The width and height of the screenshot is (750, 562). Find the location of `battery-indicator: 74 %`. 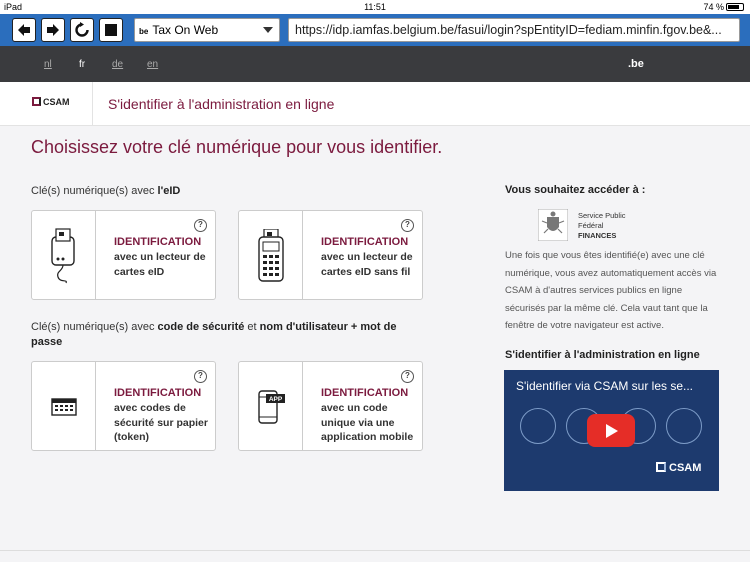

battery-indicator: 74 % is located at coordinates (723, 7).